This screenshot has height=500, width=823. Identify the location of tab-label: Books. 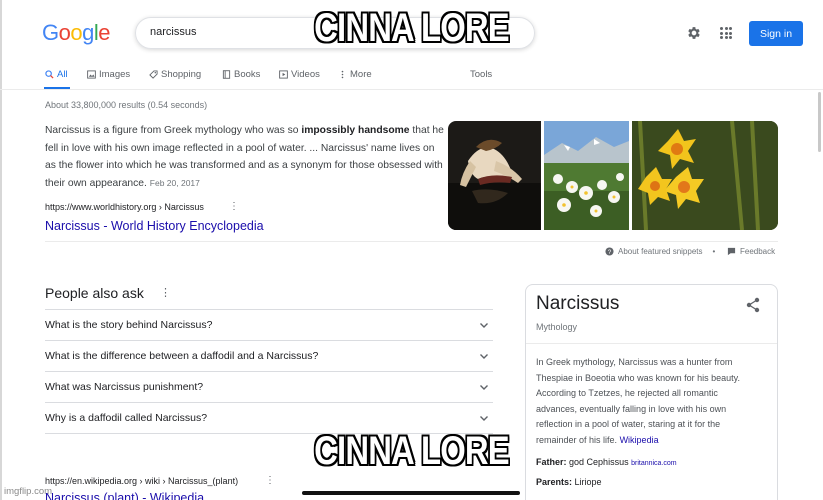
(247, 74).